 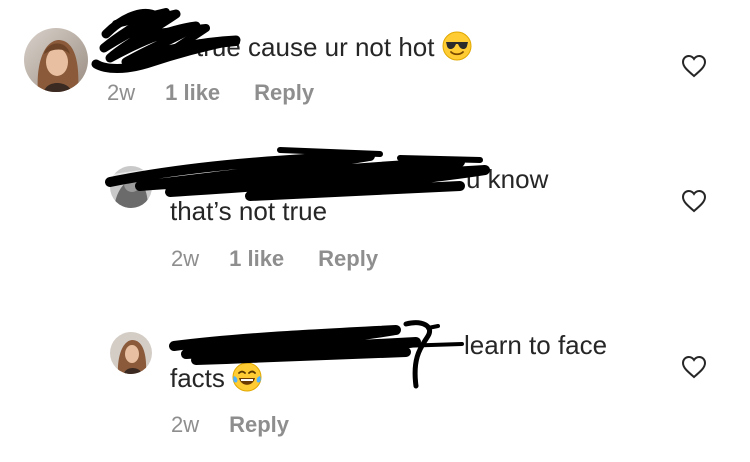 I want to click on sunglasses-emoji-icon, so click(x=457, y=46).